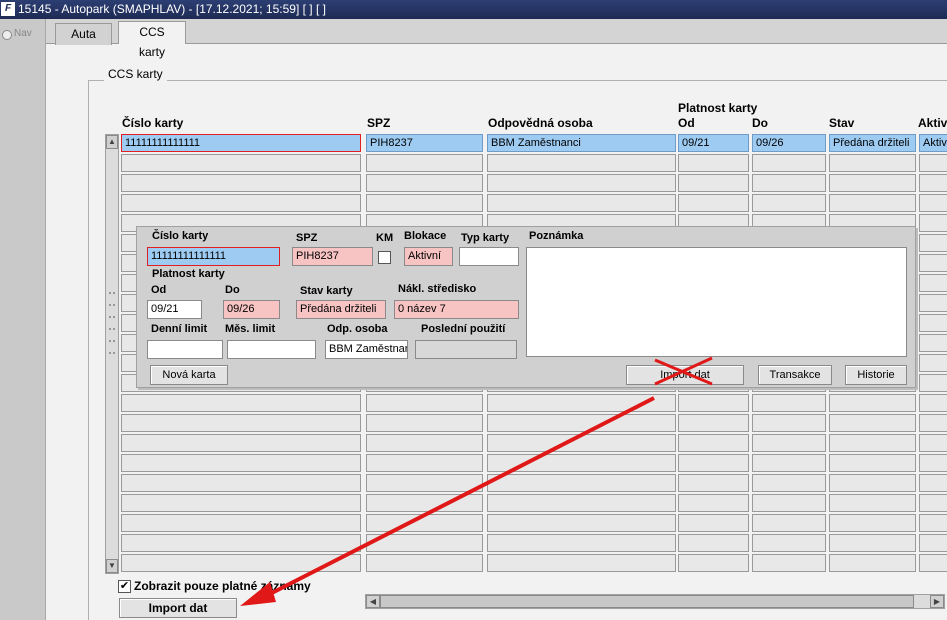 The image size is (947, 620). Describe the element at coordinates (447, 501) in the screenshot. I see `red-arrow-icon` at that location.